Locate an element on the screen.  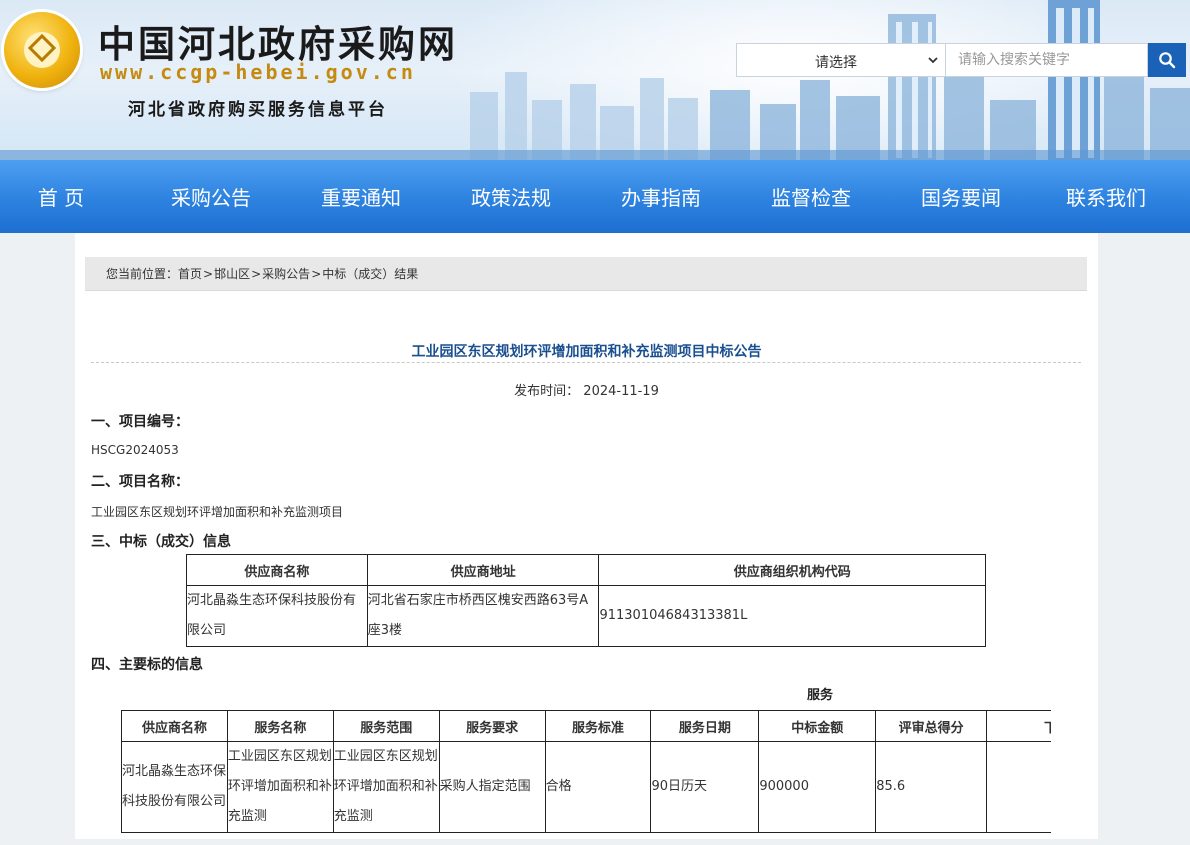
discount-rate-cell is located at coordinates (1018, 787).